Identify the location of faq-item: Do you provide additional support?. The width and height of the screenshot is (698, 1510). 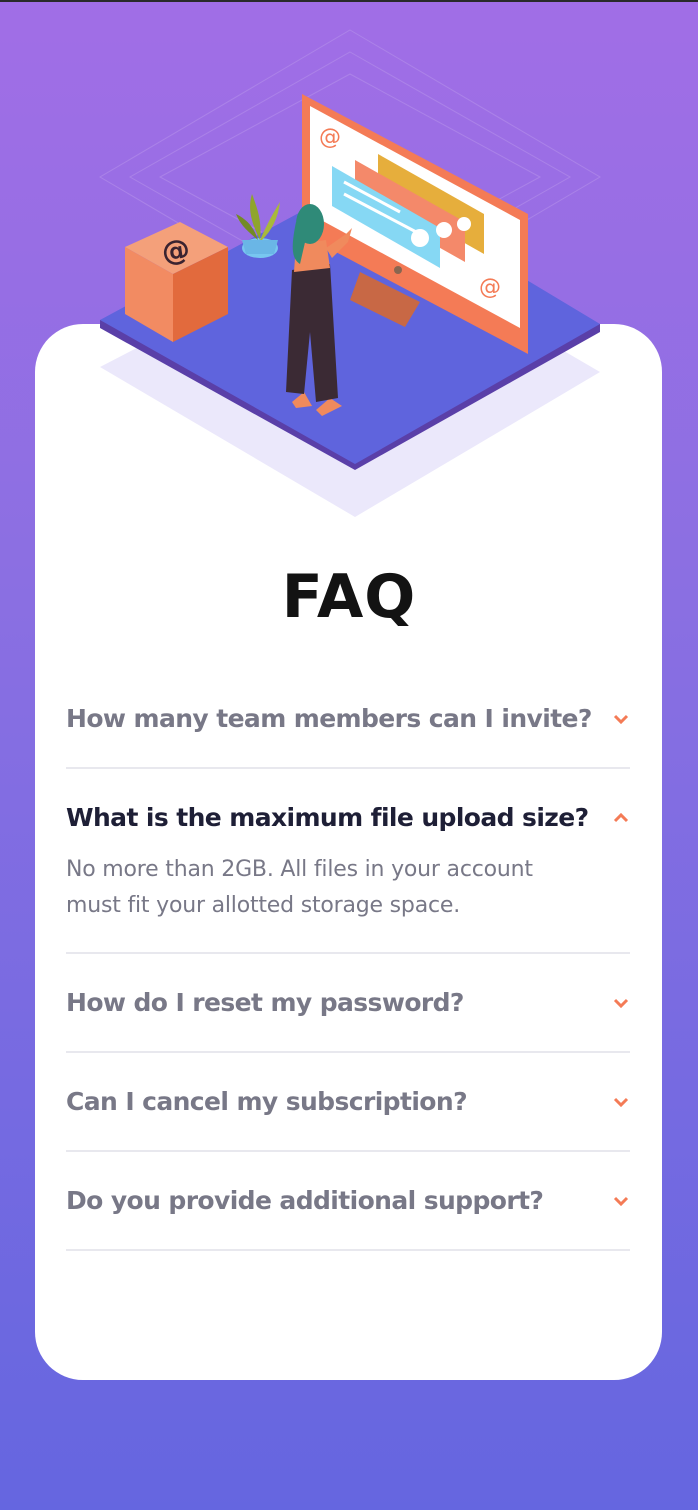
(348, 1201).